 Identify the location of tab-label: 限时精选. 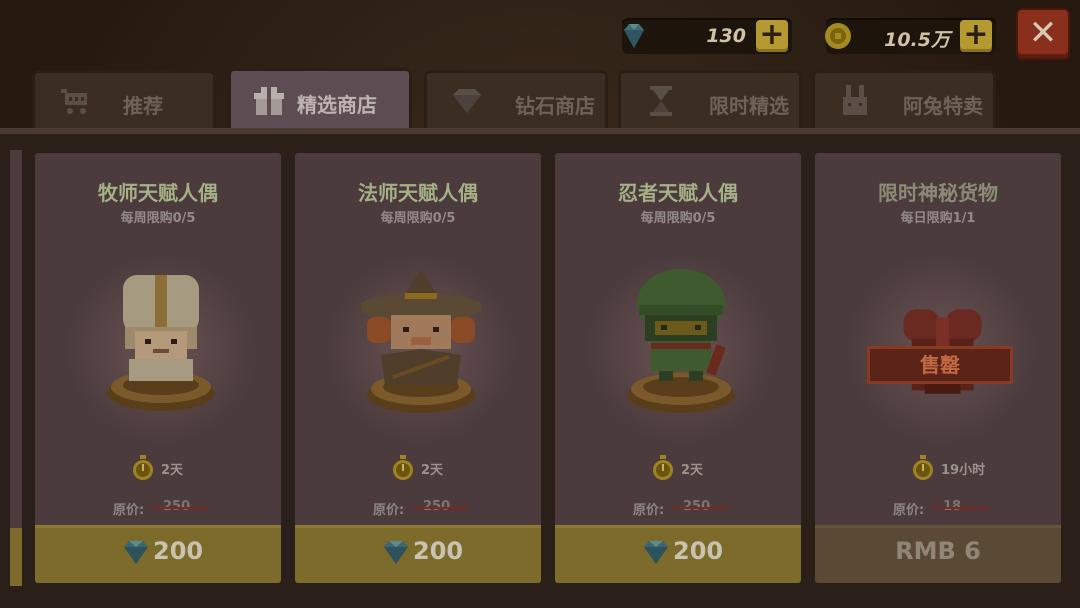
(749, 106).